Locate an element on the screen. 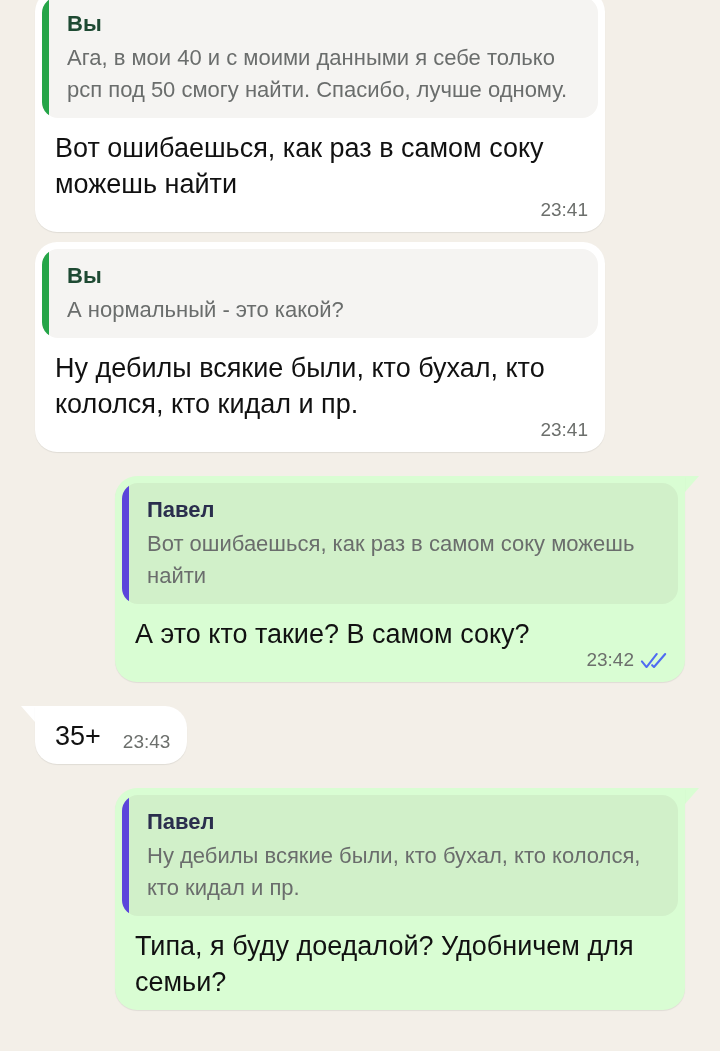 The height and width of the screenshot is (1051, 720). quoted-message: Павел Ну дебилы всякие были, кто бухал, кто кололся, кто кидал и пр. is located at coordinates (400, 855).